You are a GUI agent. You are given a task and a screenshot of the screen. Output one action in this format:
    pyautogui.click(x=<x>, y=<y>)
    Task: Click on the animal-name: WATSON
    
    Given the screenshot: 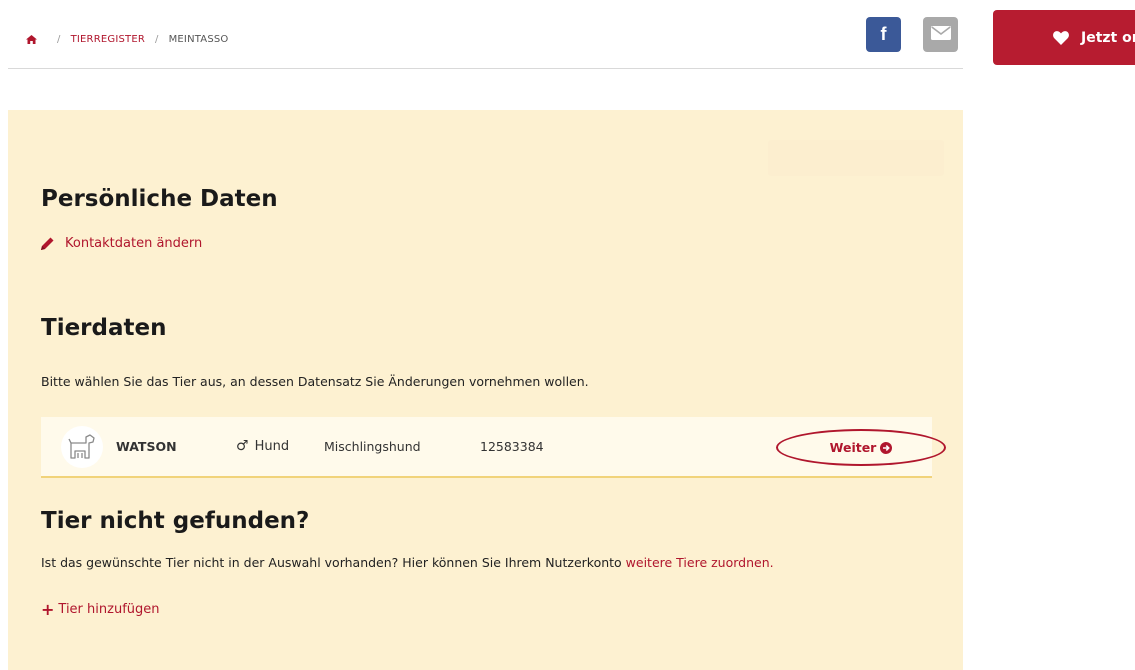 What is the action you would take?
    pyautogui.click(x=146, y=446)
    